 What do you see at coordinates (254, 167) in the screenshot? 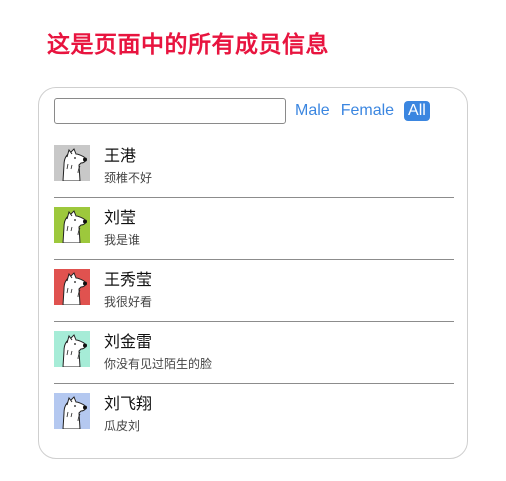
I see `list-item: 王港 颈椎不好` at bounding box center [254, 167].